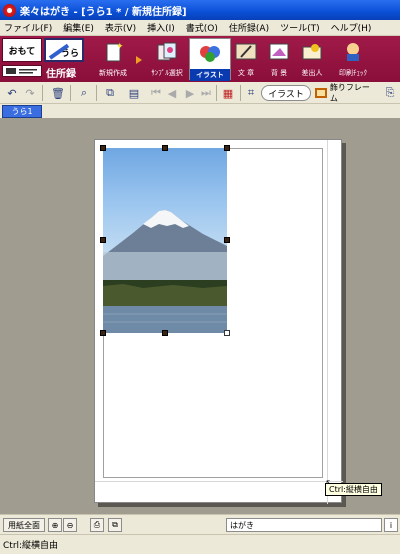 This screenshot has width=400, height=554. I want to click on sample-select-label: ｻﾝﾌﾟﾙ選択, so click(167, 73).